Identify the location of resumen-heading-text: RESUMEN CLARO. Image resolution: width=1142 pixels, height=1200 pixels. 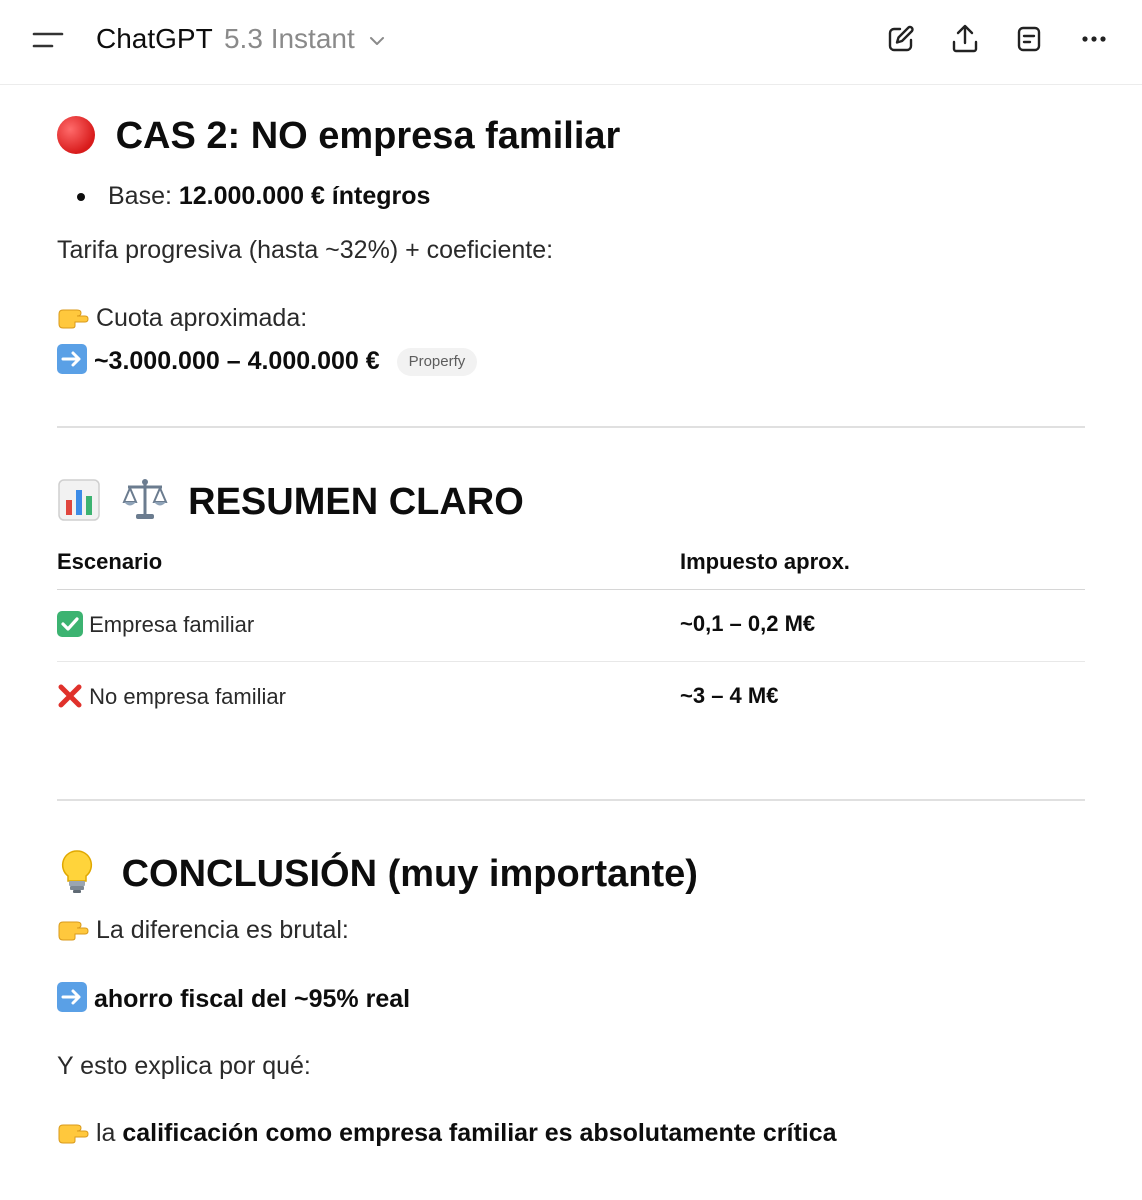
(356, 502).